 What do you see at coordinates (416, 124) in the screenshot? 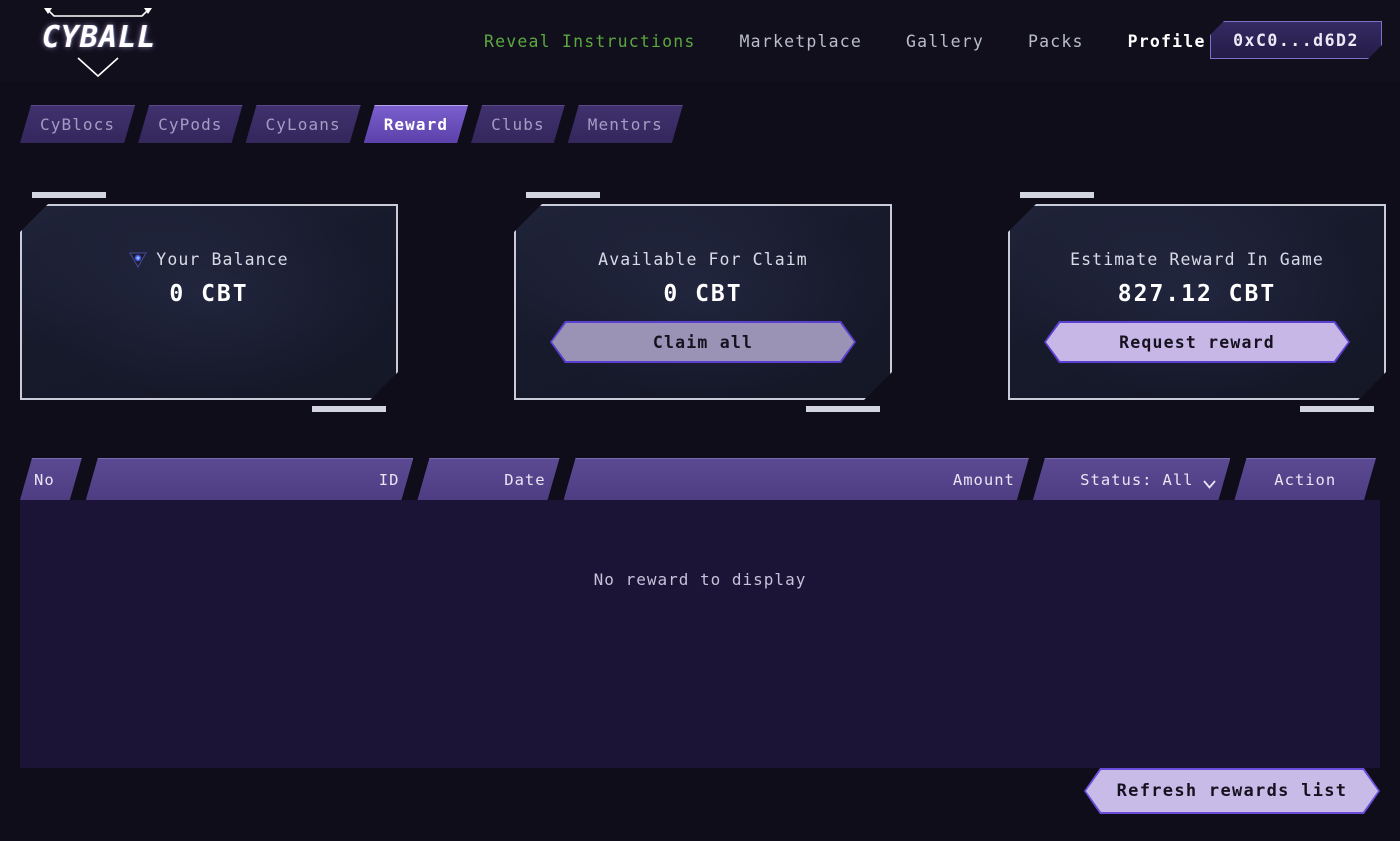
I see `tab-reward: Reward` at bounding box center [416, 124].